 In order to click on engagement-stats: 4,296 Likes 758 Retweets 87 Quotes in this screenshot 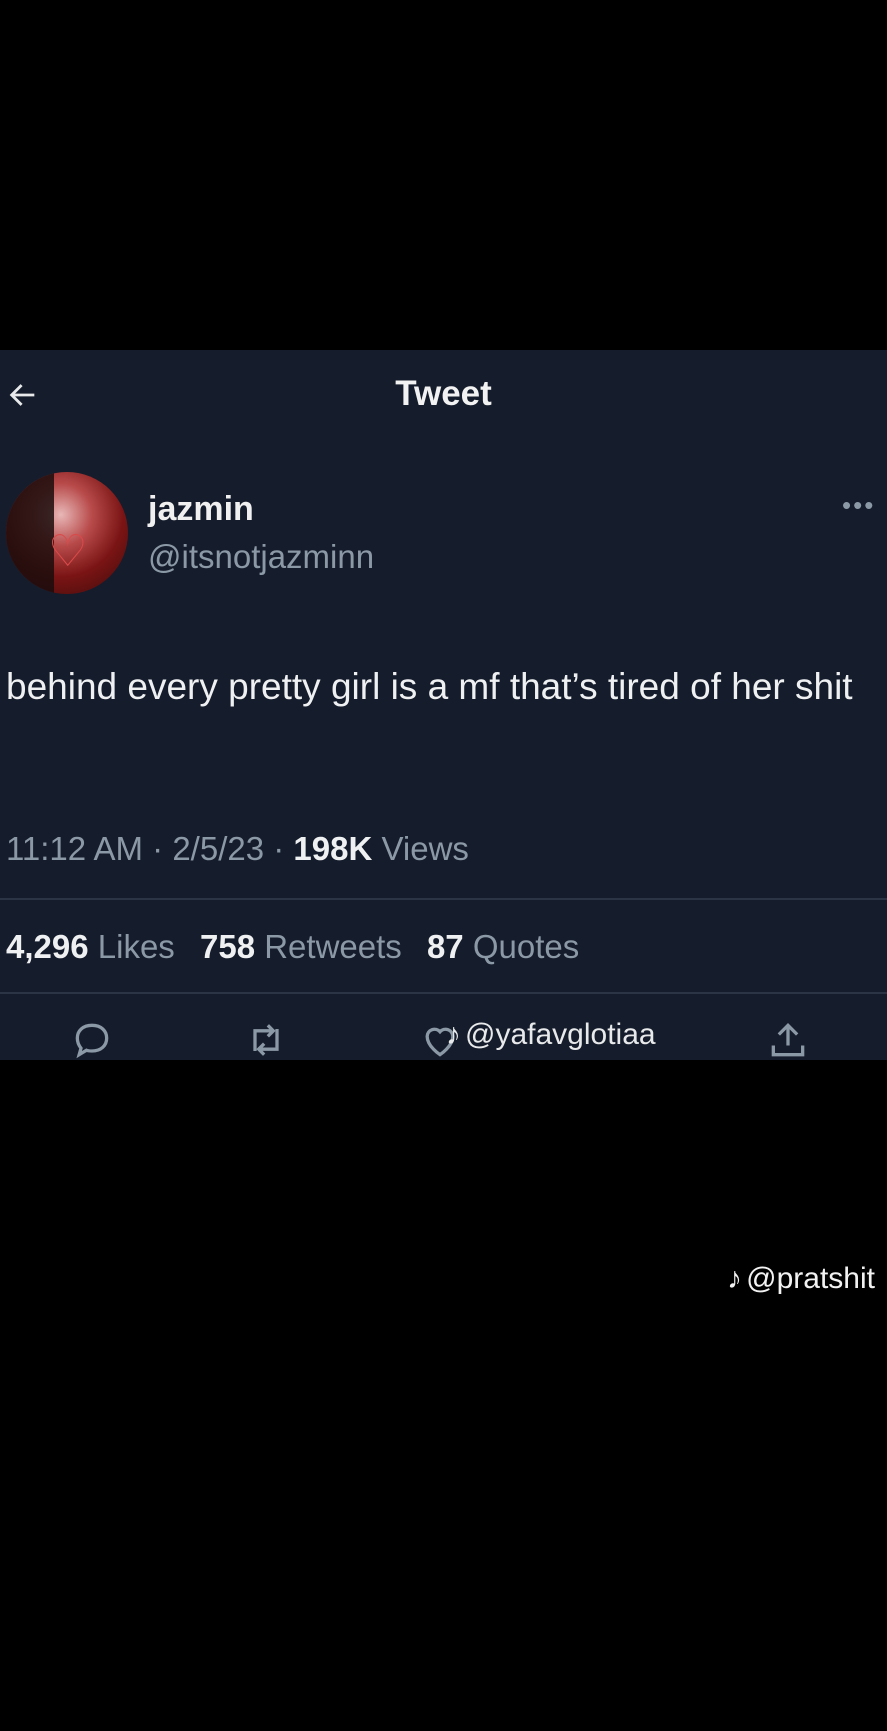, I will do `click(292, 947)`.